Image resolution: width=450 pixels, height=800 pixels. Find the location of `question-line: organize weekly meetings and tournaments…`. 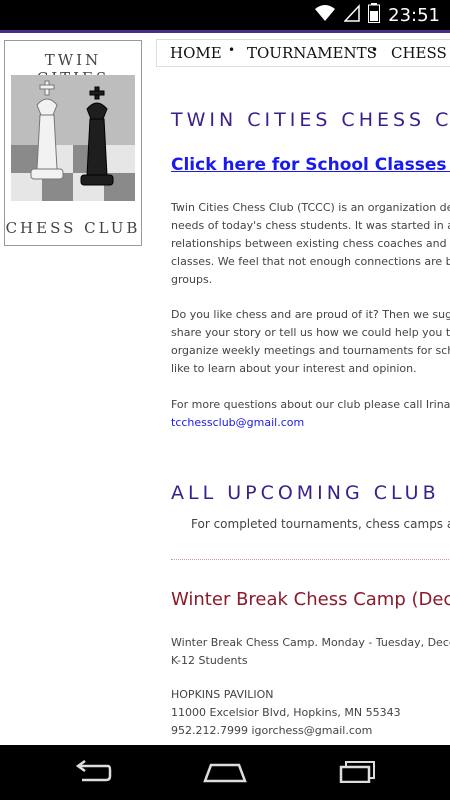

question-line: organize weekly meetings and tournaments… is located at coordinates (310, 350).